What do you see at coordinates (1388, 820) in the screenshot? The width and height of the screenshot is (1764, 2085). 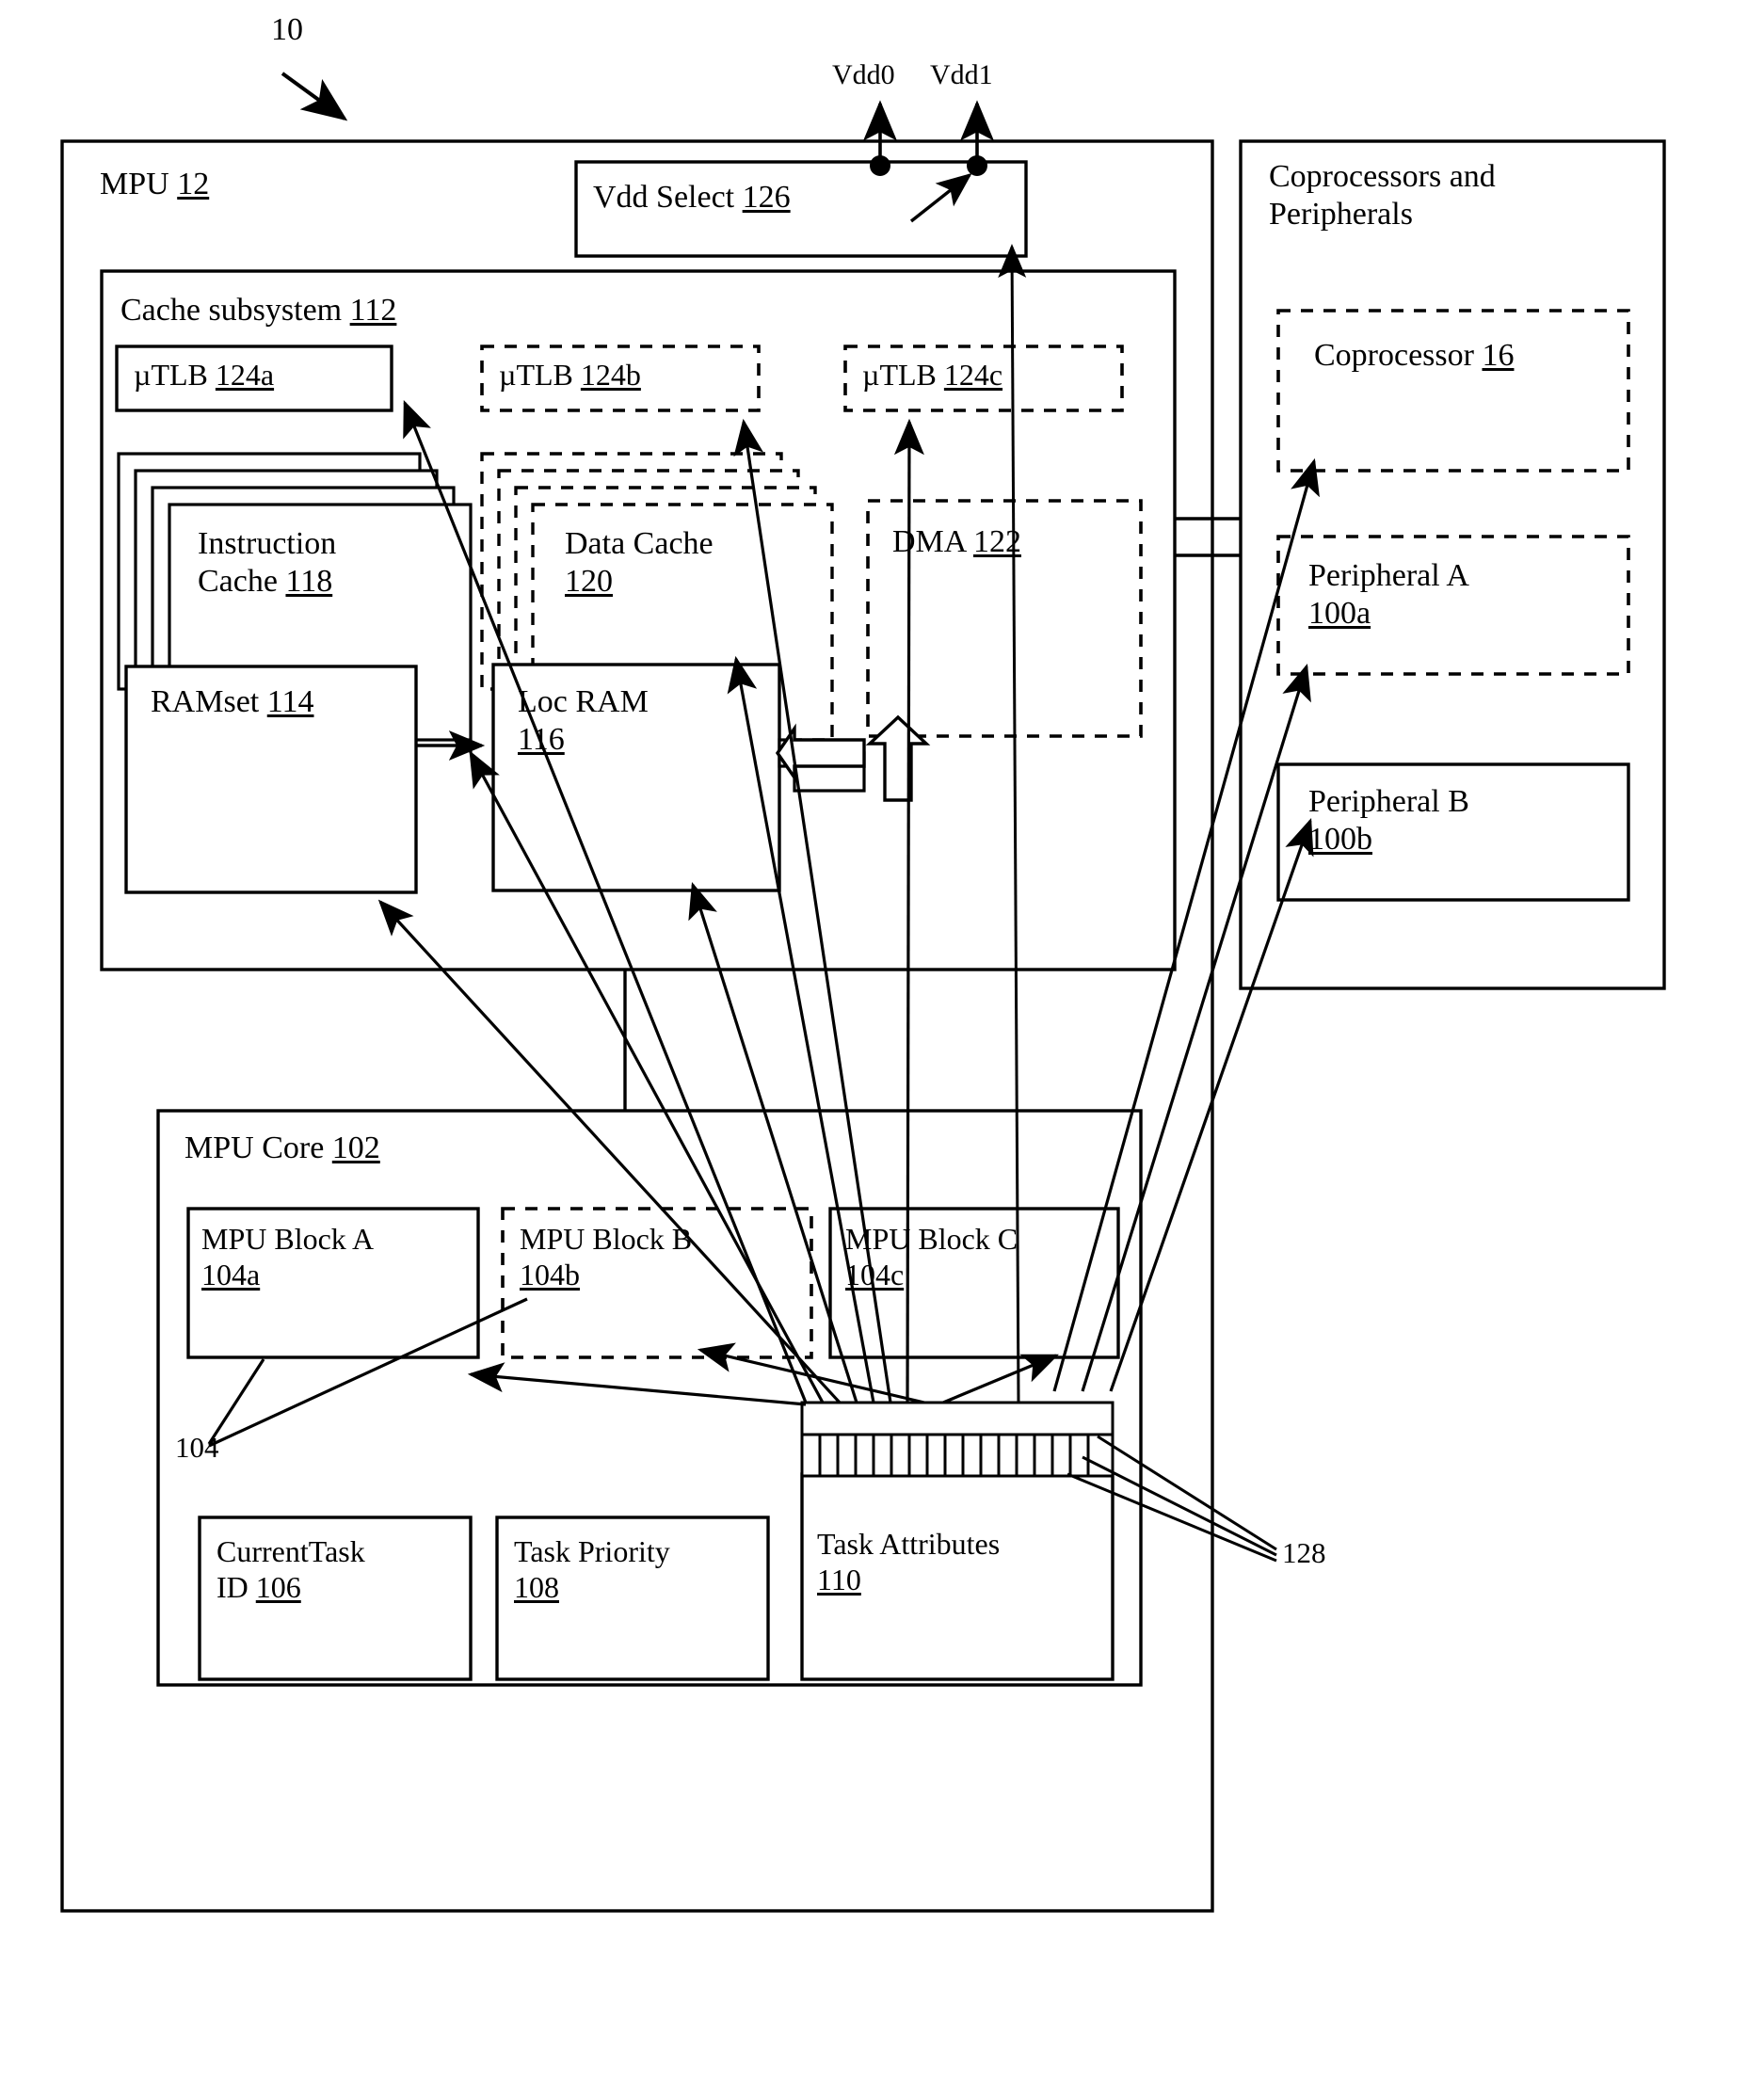 I see `peripheral-b-label: Peripheral B 100b` at bounding box center [1388, 820].